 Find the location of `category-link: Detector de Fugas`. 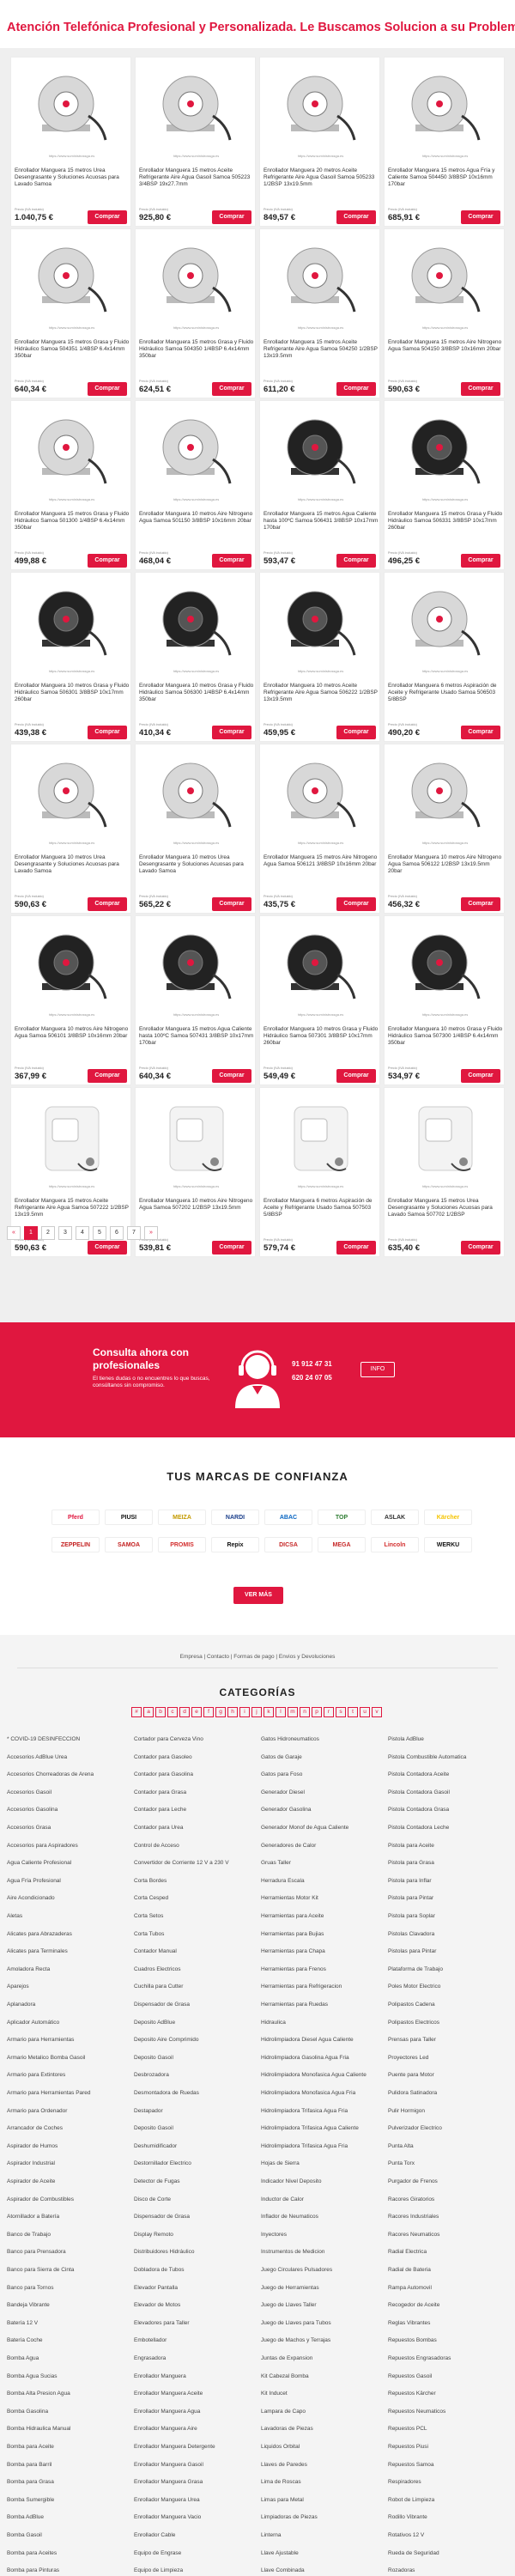

category-link: Detector de Fugas is located at coordinates (192, 2181).